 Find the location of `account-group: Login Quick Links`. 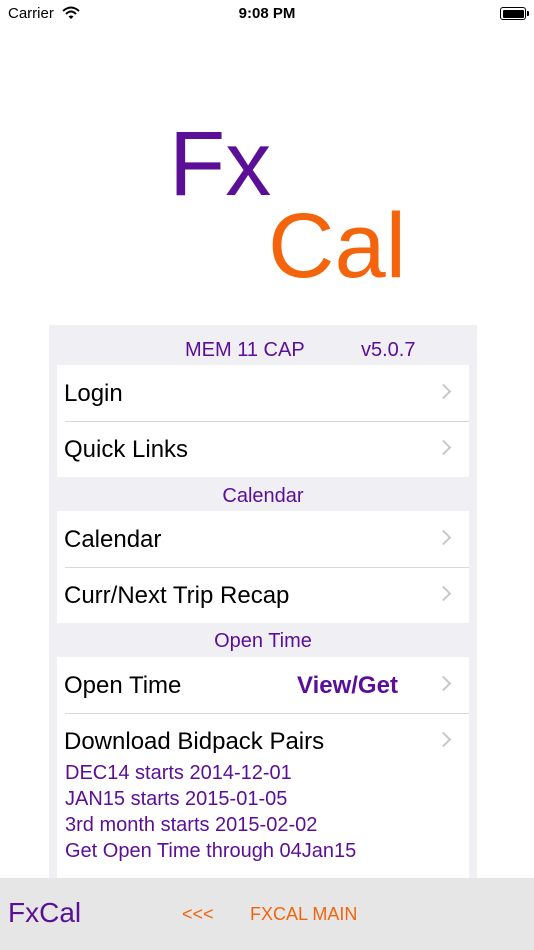

account-group: Login Quick Links is located at coordinates (263, 421).